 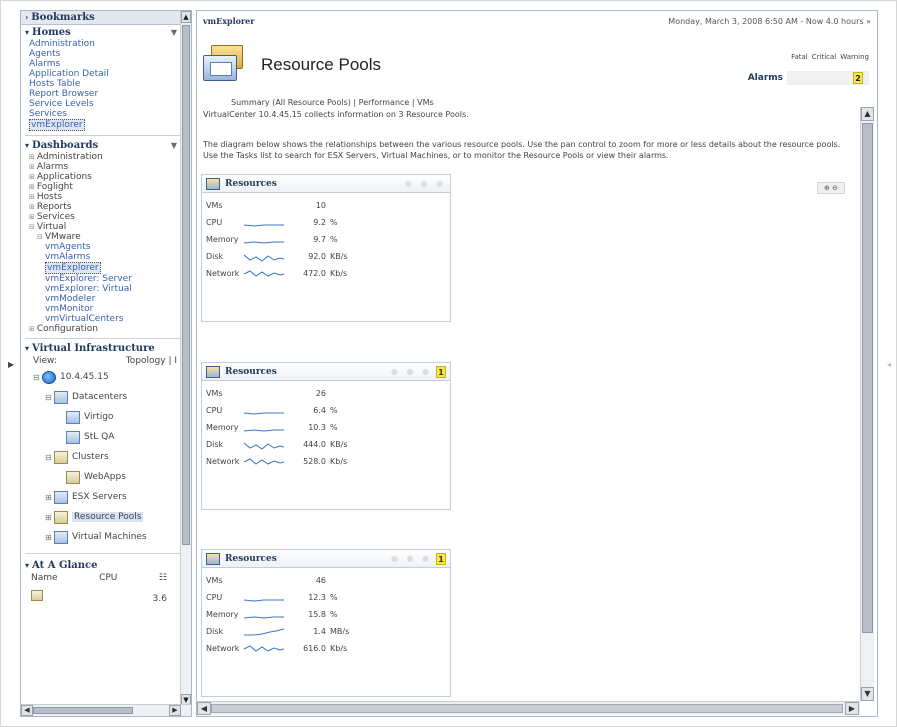 I want to click on dashboard-tree-item: ⊞ Administration, so click(x=105, y=157).